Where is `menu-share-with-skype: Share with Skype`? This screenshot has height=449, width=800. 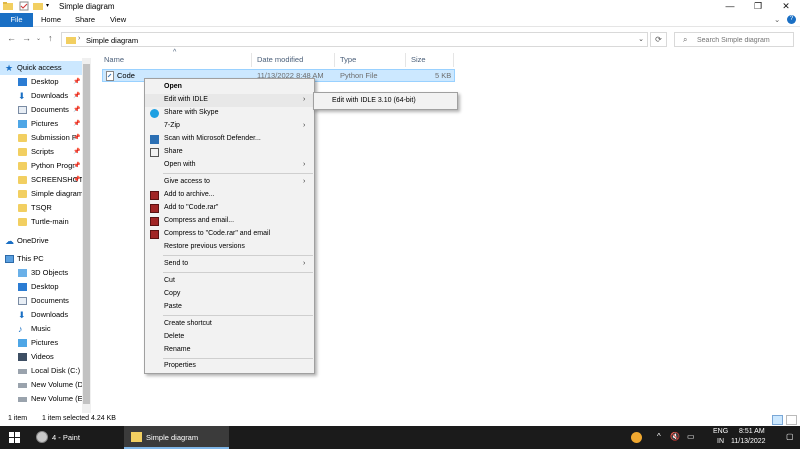 menu-share-with-skype: Share with Skype is located at coordinates (229, 113).